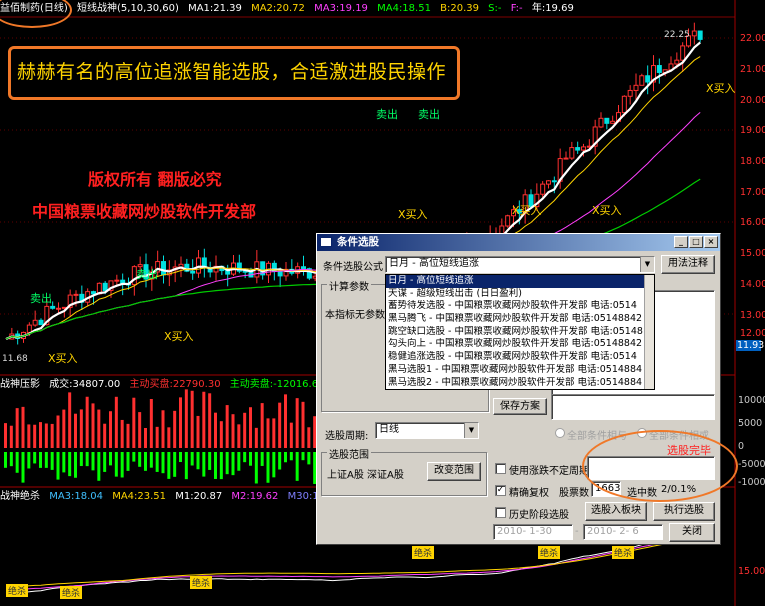  Describe the element at coordinates (520, 344) in the screenshot. I see `formula-option: 勾头向上 - 中国粮票收藏网炒股软件开发部 电话:05148842` at that location.